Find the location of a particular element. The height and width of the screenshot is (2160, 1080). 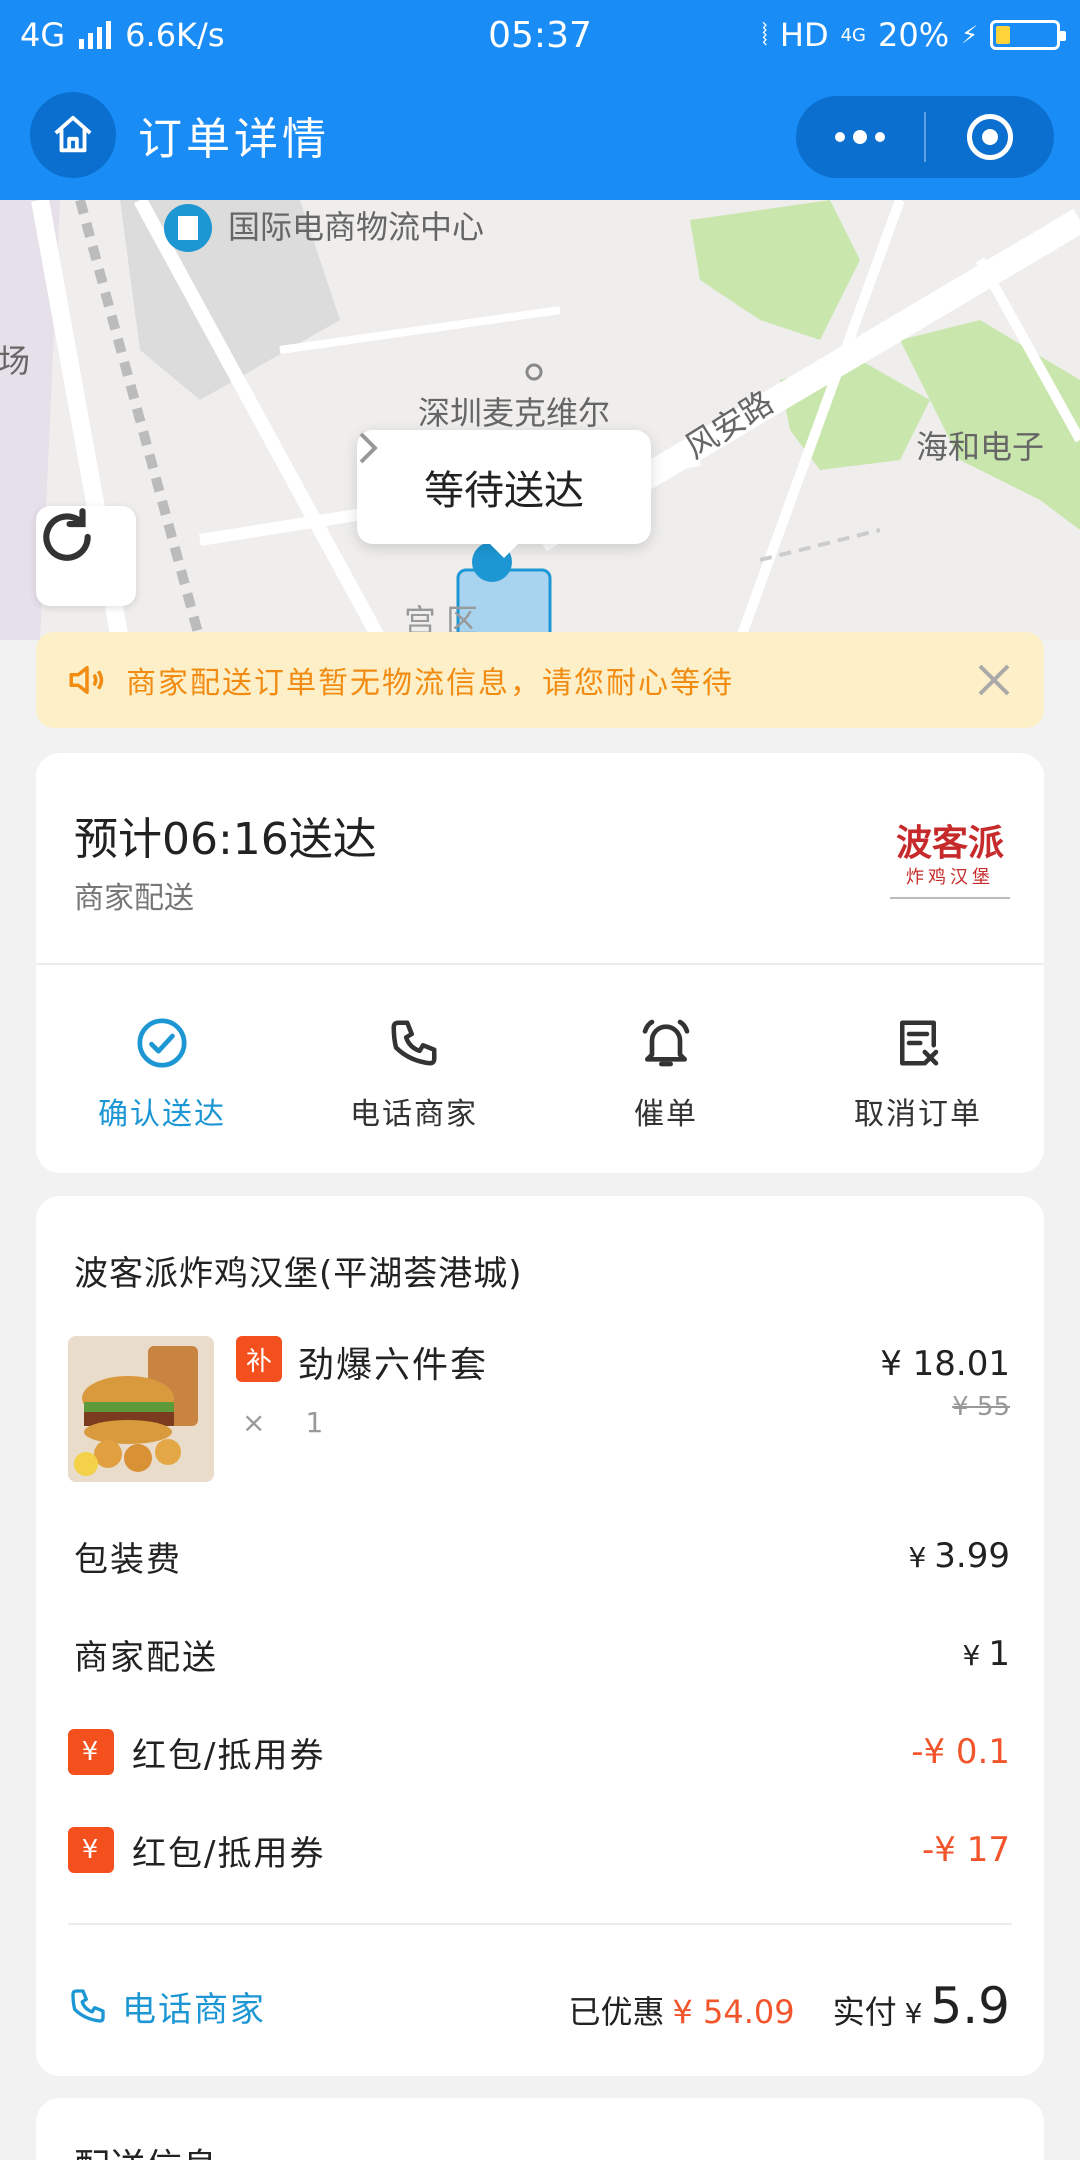

fee-value: ¥3.99 is located at coordinates (959, 1556).